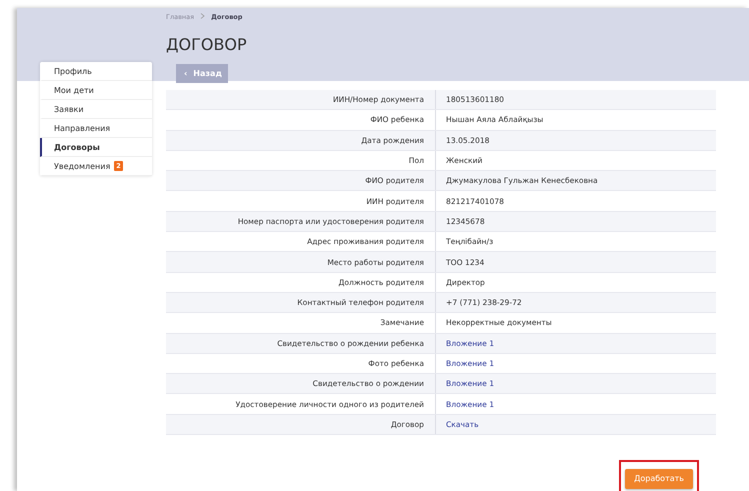 The width and height of the screenshot is (749, 491). What do you see at coordinates (96, 109) in the screenshot?
I see `sidebar-item: Заявки` at bounding box center [96, 109].